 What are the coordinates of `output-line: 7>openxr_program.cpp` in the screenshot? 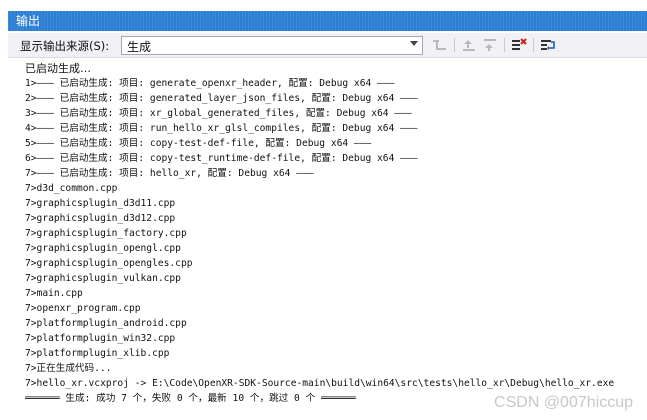 It's located at (83, 308).